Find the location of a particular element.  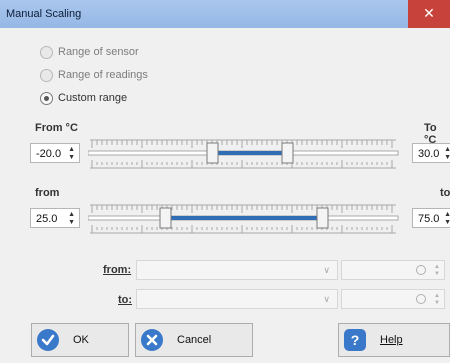

help-label: Help is located at coordinates (391, 340).